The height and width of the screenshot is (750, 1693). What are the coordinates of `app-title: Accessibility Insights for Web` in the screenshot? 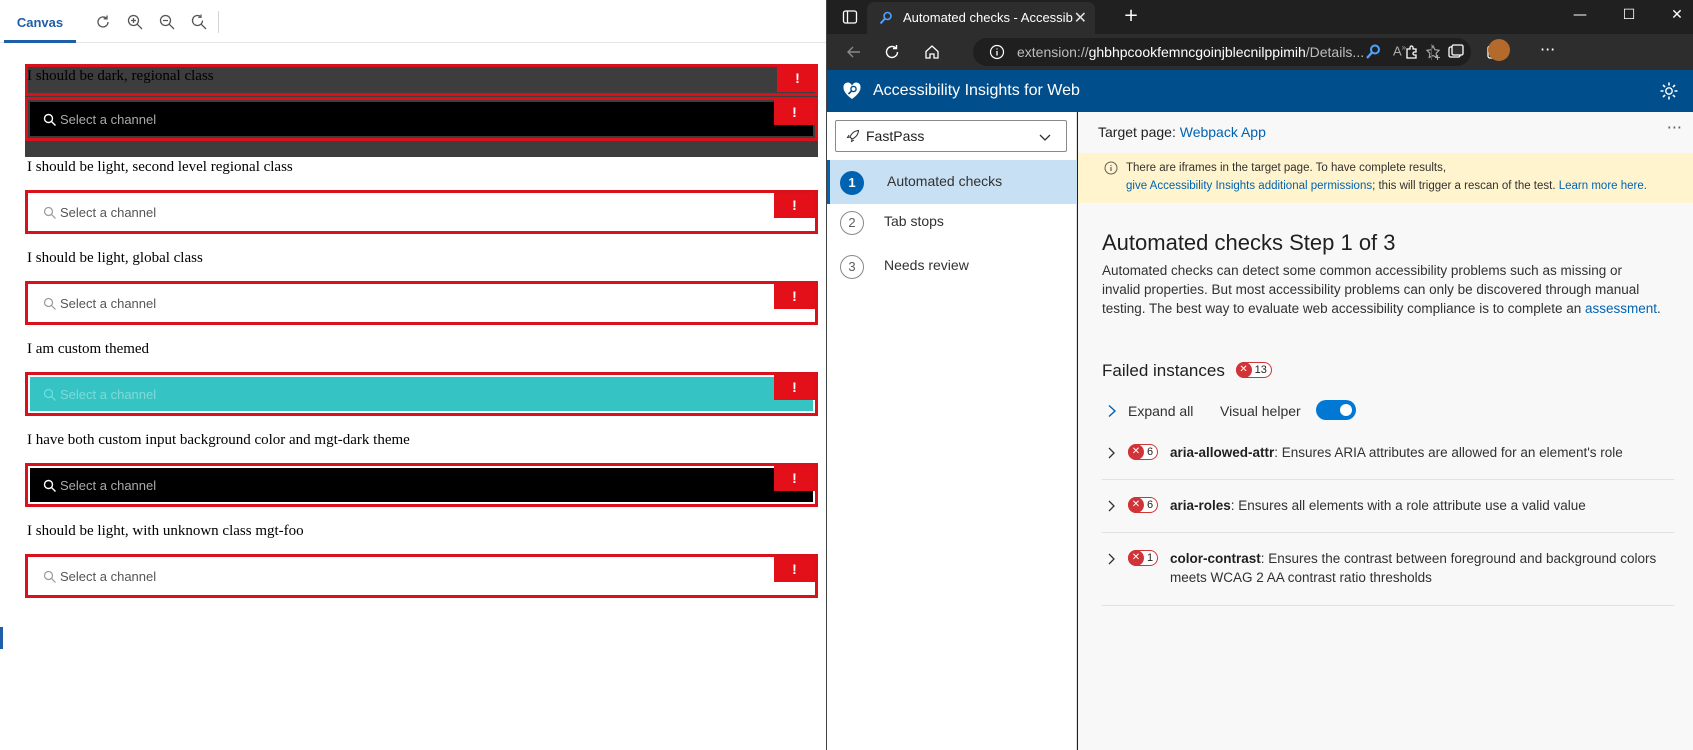 It's located at (976, 90).